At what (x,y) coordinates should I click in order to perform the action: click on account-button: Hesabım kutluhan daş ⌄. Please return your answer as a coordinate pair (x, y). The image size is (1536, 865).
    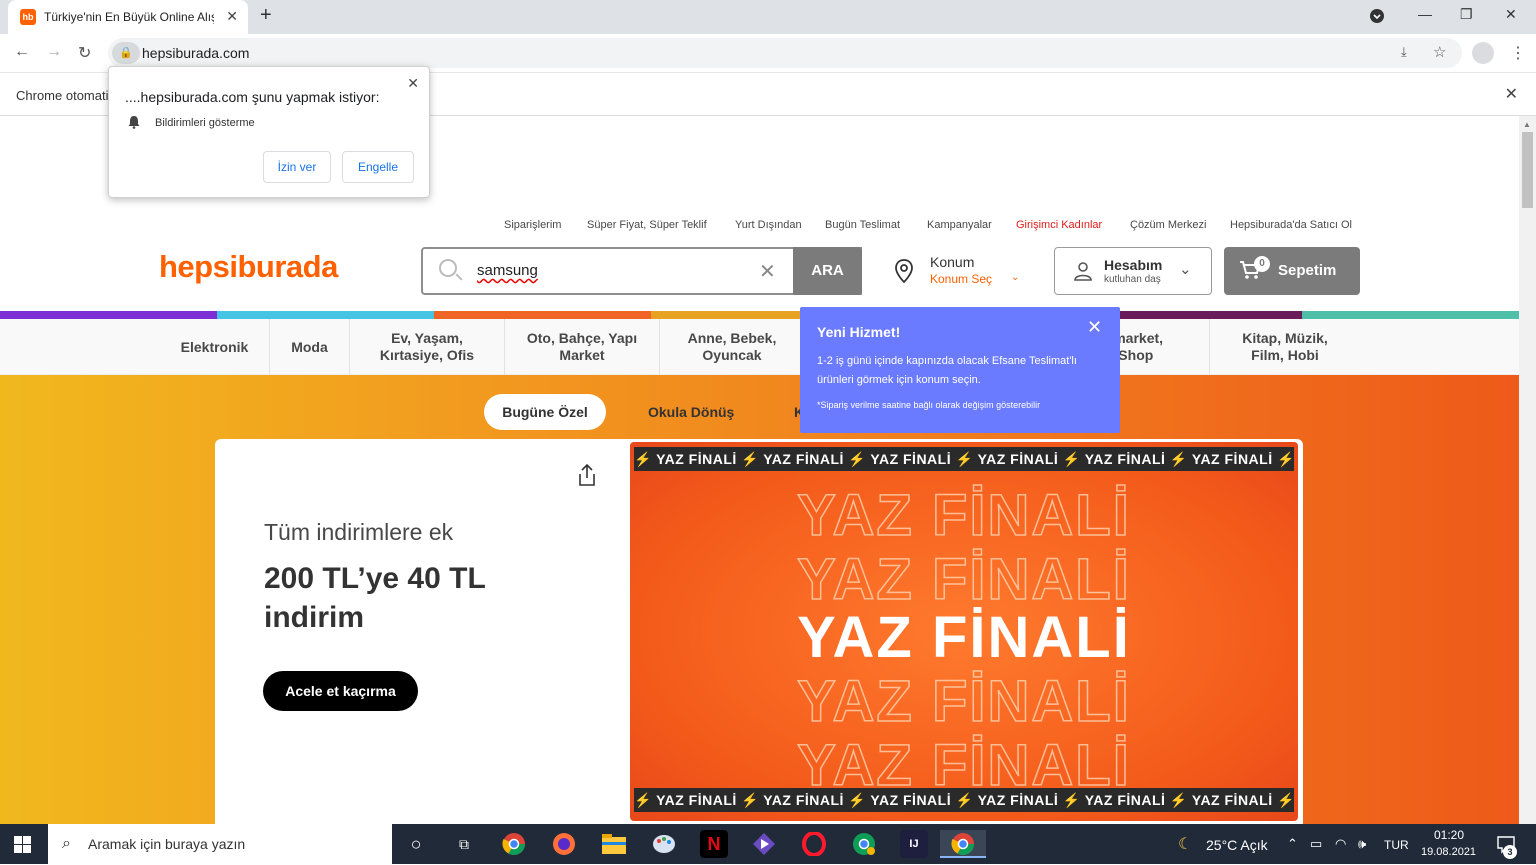
    Looking at the image, I should click on (1133, 271).